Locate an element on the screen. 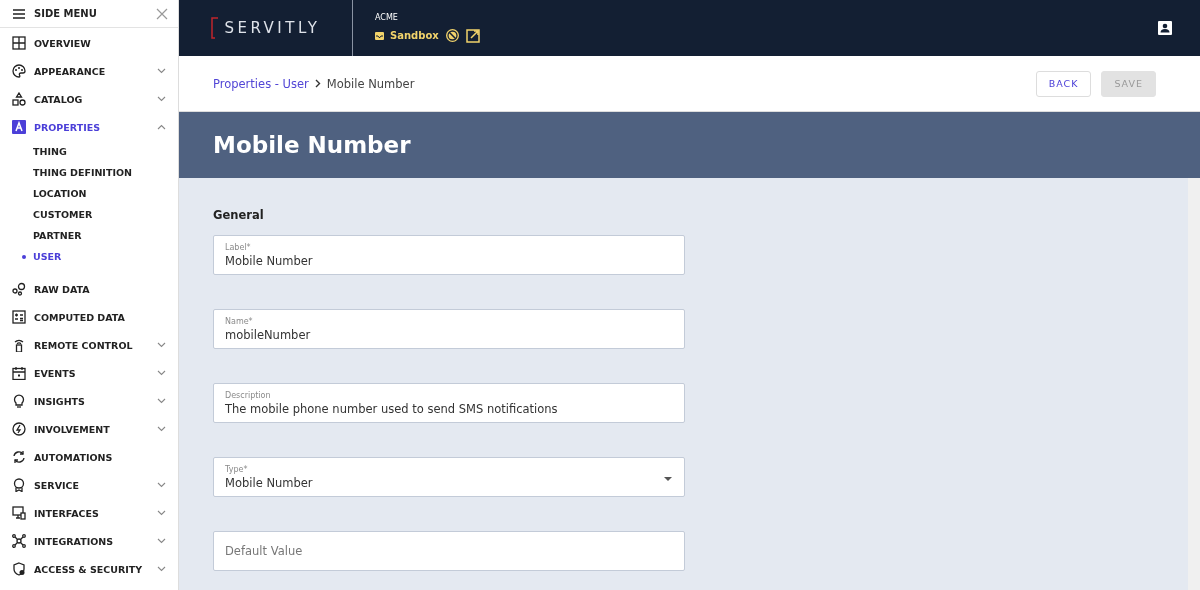 The width and height of the screenshot is (1200, 590). logo-text: SERVITLY is located at coordinates (272, 28).